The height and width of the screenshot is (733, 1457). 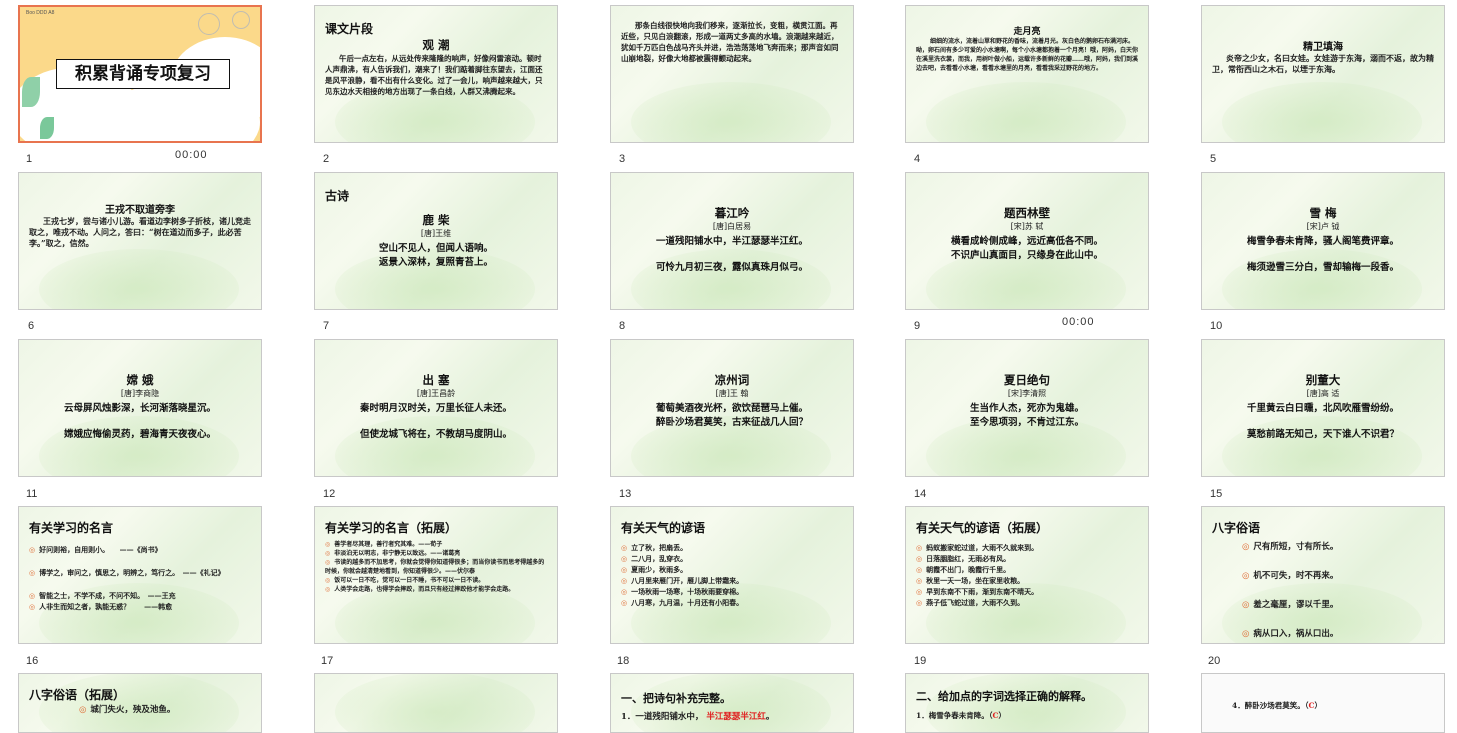 I want to click on slide-title: 王戎不取道旁李, so click(x=140, y=210).